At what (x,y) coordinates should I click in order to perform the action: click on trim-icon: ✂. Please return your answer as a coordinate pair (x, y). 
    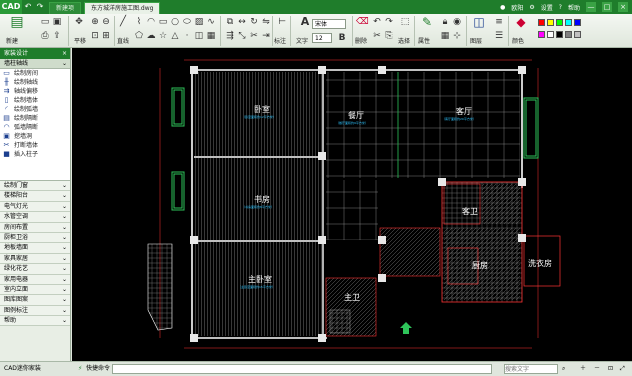
    Looking at the image, I should click on (254, 36).